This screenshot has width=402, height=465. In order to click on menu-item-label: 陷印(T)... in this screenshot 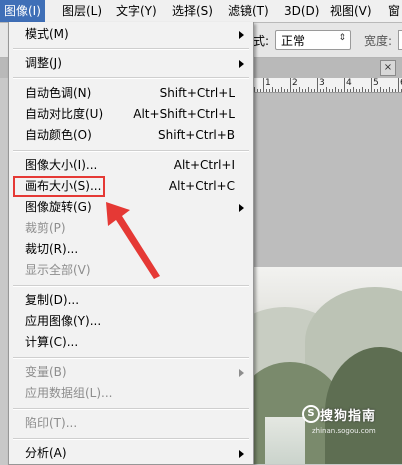, I will do `click(51, 423)`.